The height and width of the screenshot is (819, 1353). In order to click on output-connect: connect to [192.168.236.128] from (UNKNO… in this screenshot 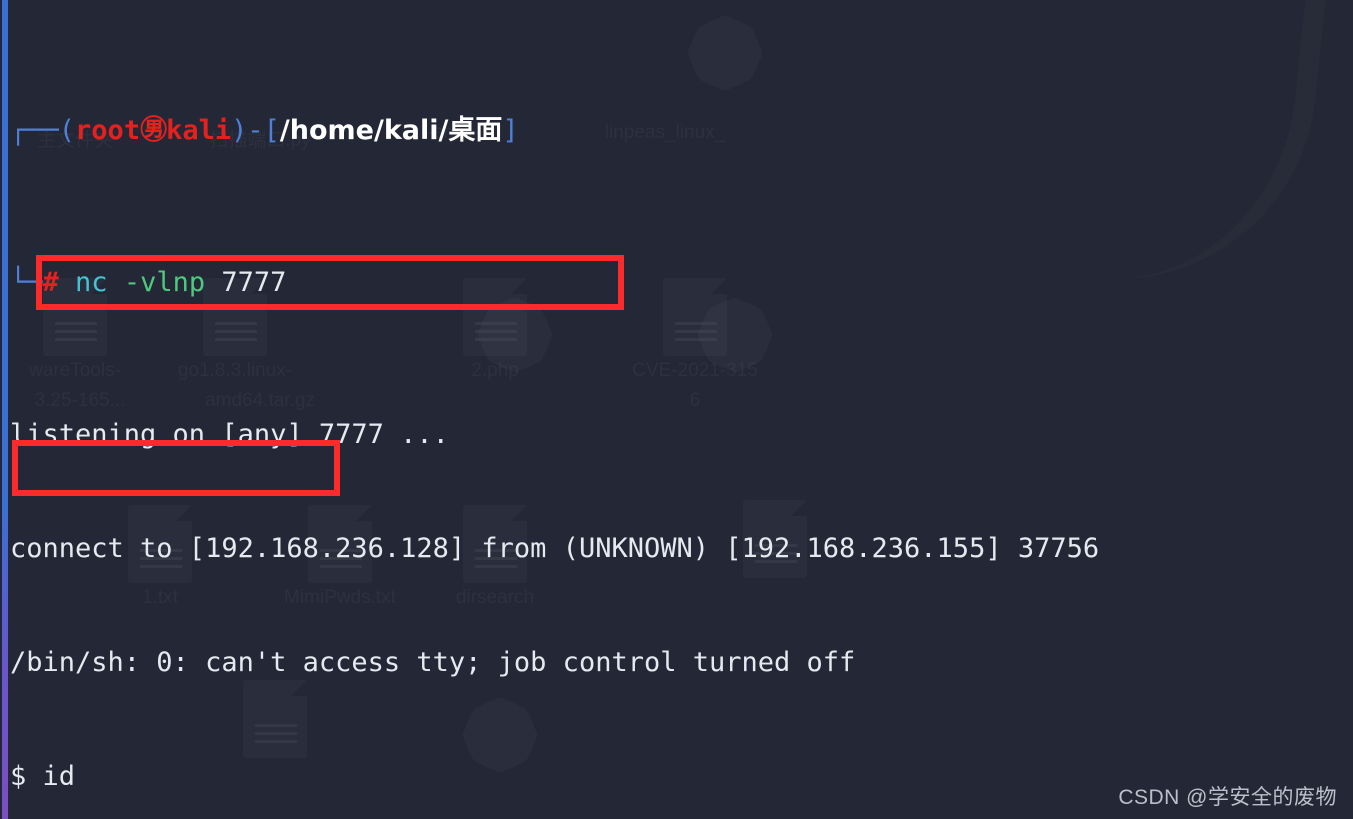, I will do `click(555, 548)`.